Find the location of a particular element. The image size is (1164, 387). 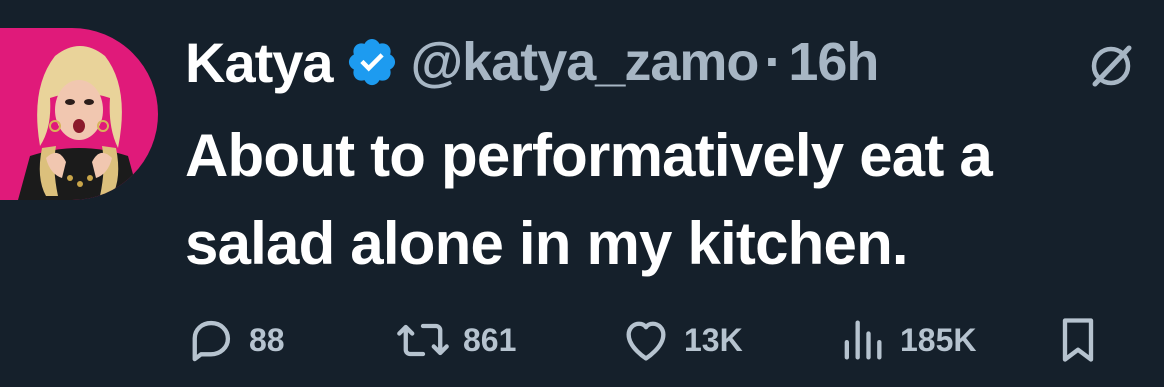

views-count: 185K is located at coordinates (938, 339).